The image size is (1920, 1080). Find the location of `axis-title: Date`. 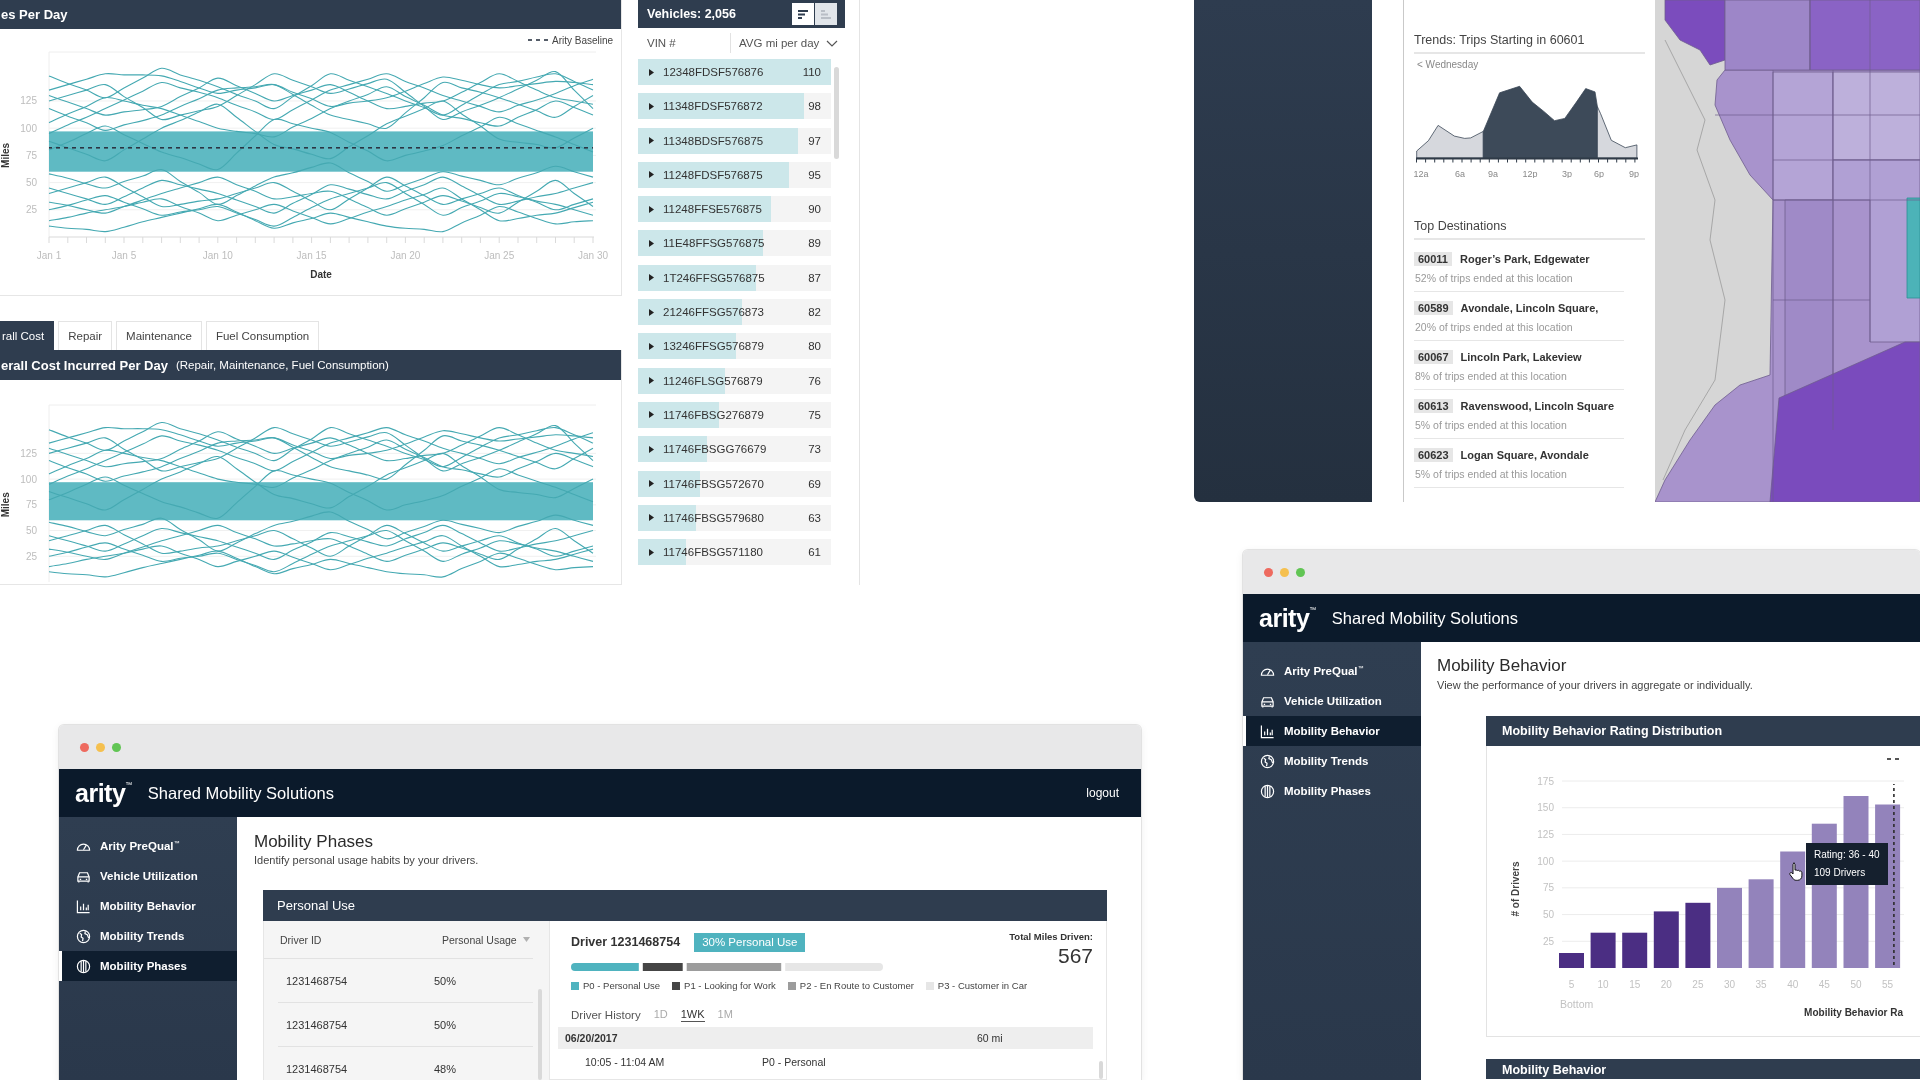

axis-title: Date is located at coordinates (321, 274).